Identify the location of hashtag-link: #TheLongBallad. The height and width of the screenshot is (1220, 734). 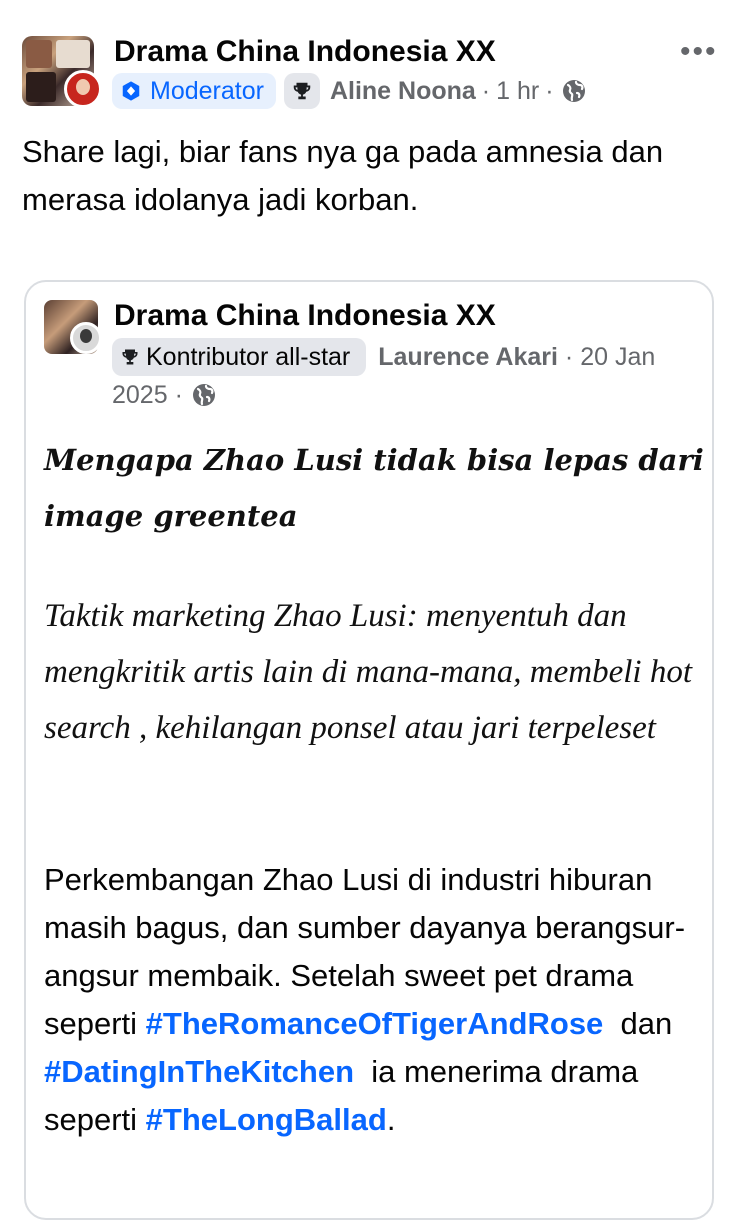
(266, 1119).